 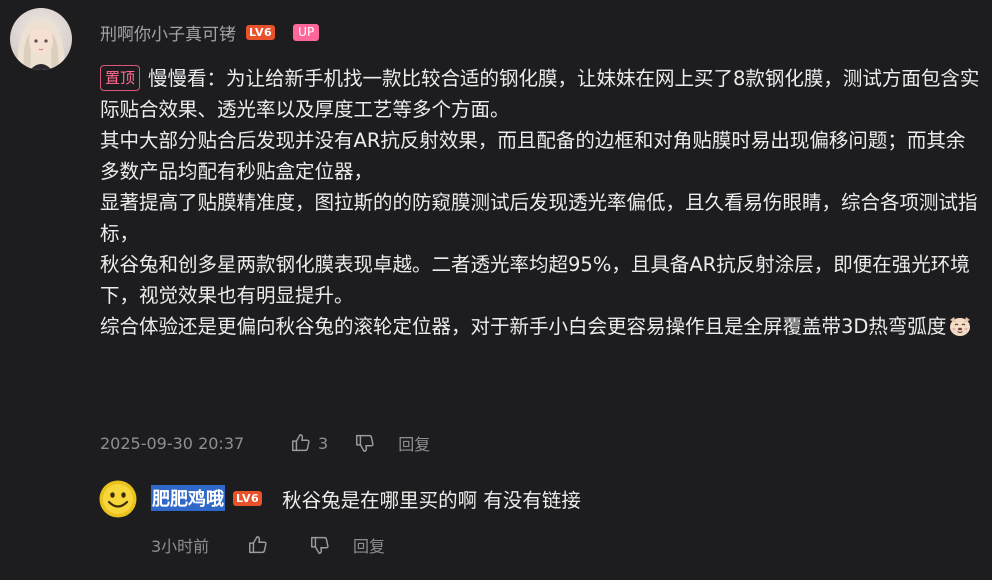 I want to click on dog-face-emoji-icon, so click(x=960, y=326).